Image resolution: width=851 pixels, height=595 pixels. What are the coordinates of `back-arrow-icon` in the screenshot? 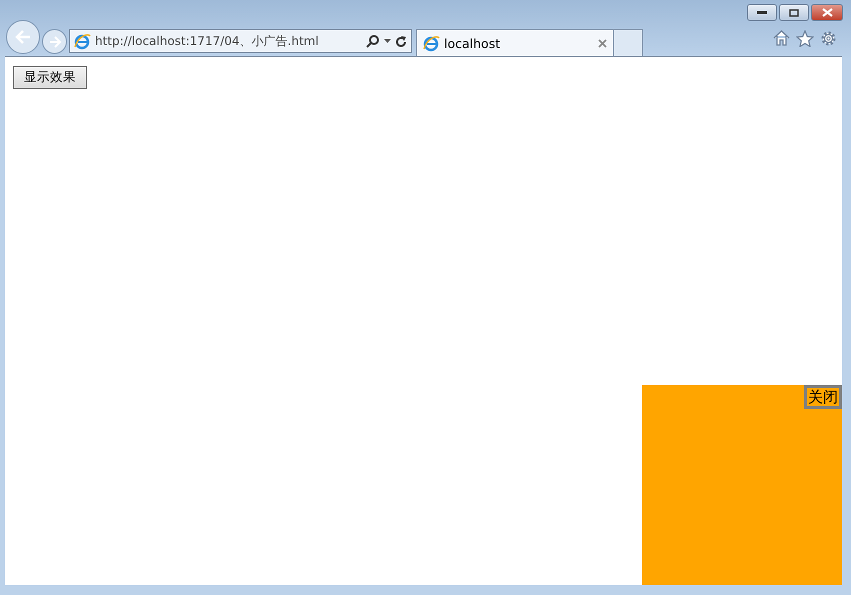 It's located at (23, 37).